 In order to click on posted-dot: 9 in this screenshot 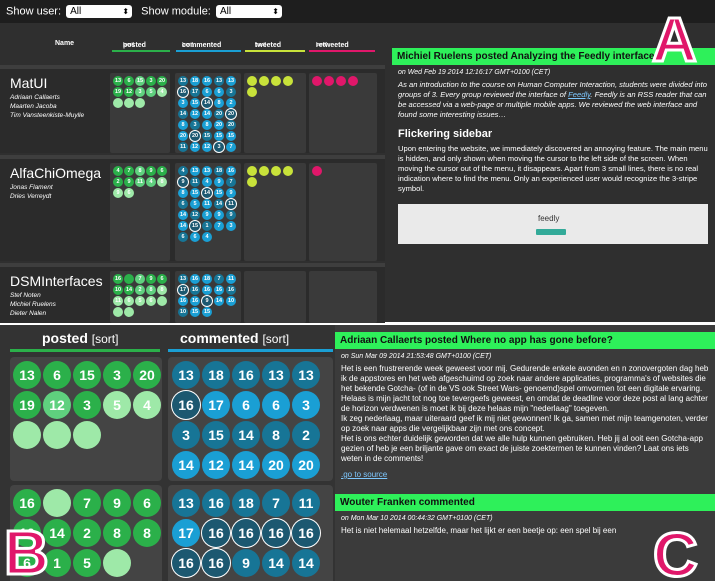, I will do `click(151, 279)`.